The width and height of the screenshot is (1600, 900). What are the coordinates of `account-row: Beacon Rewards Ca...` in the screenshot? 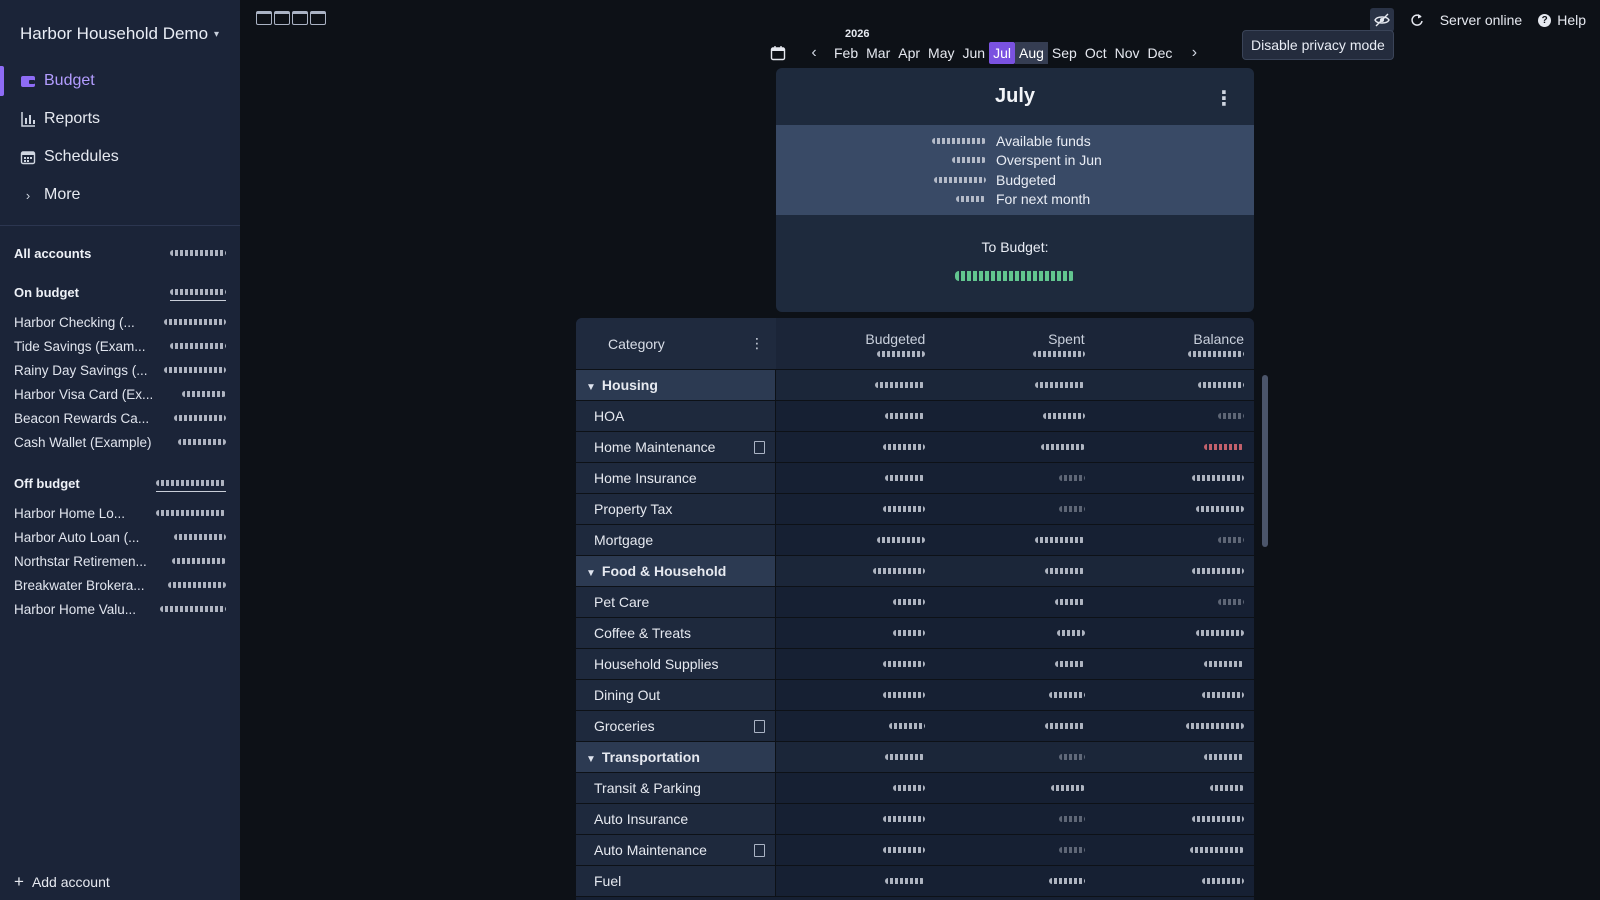 It's located at (120, 418).